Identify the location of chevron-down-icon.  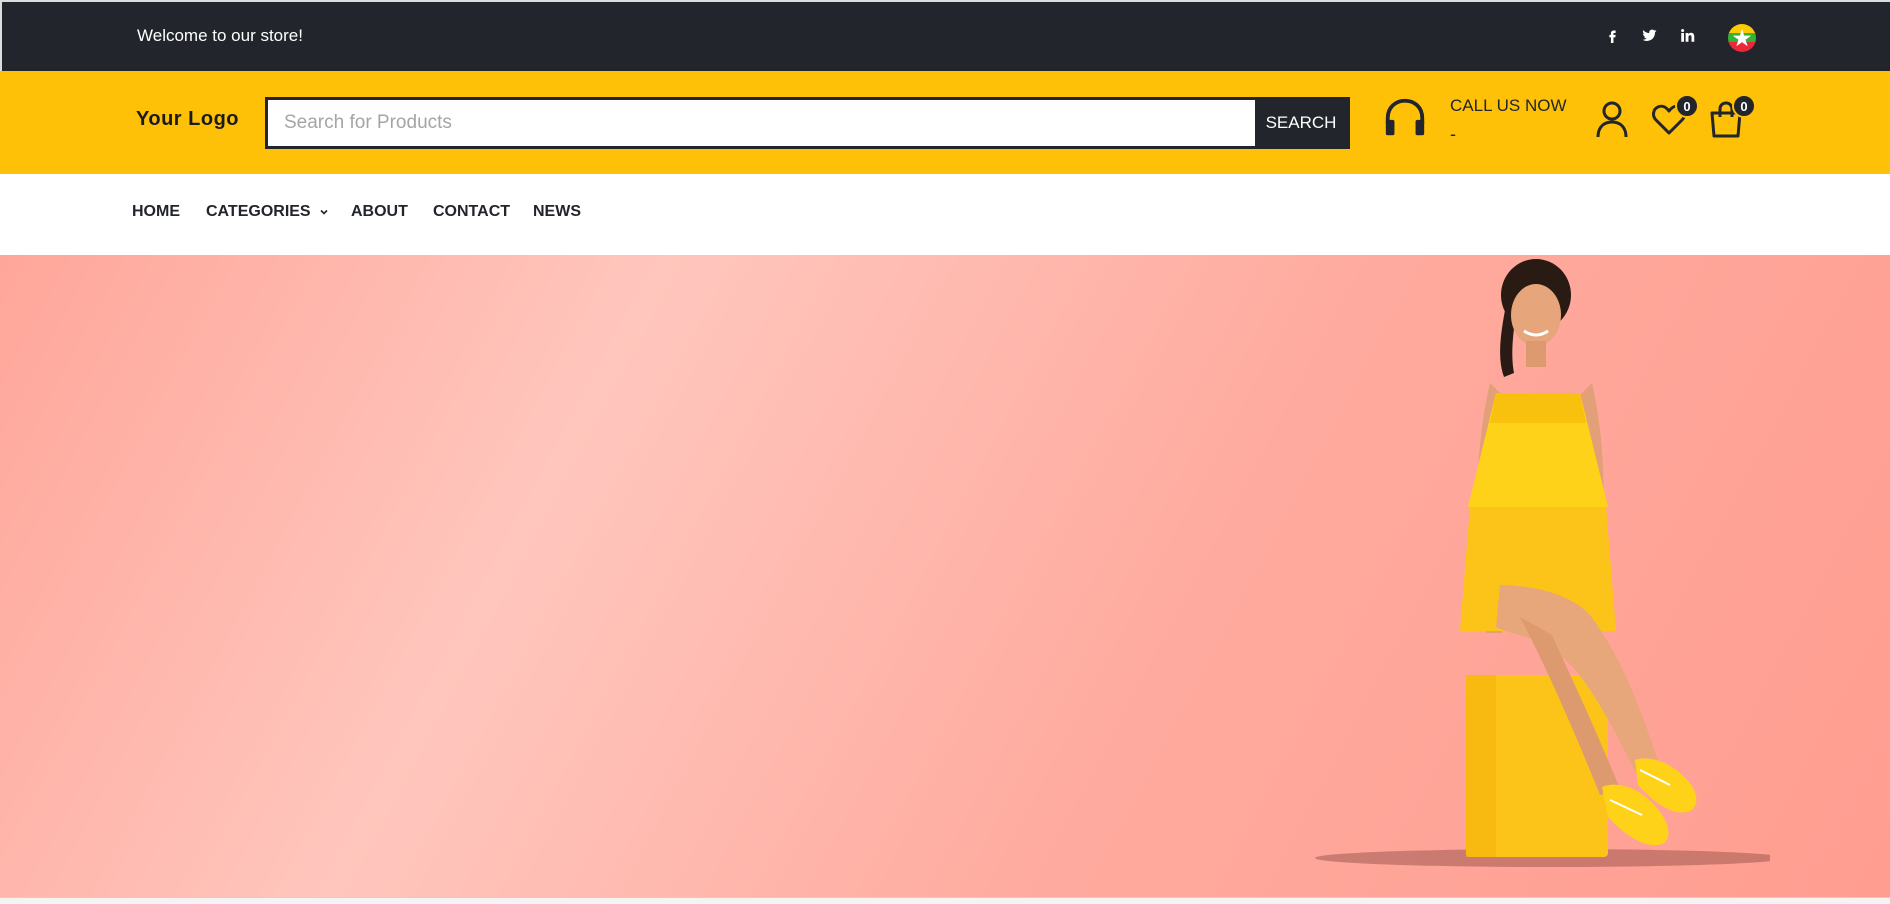
(324, 212).